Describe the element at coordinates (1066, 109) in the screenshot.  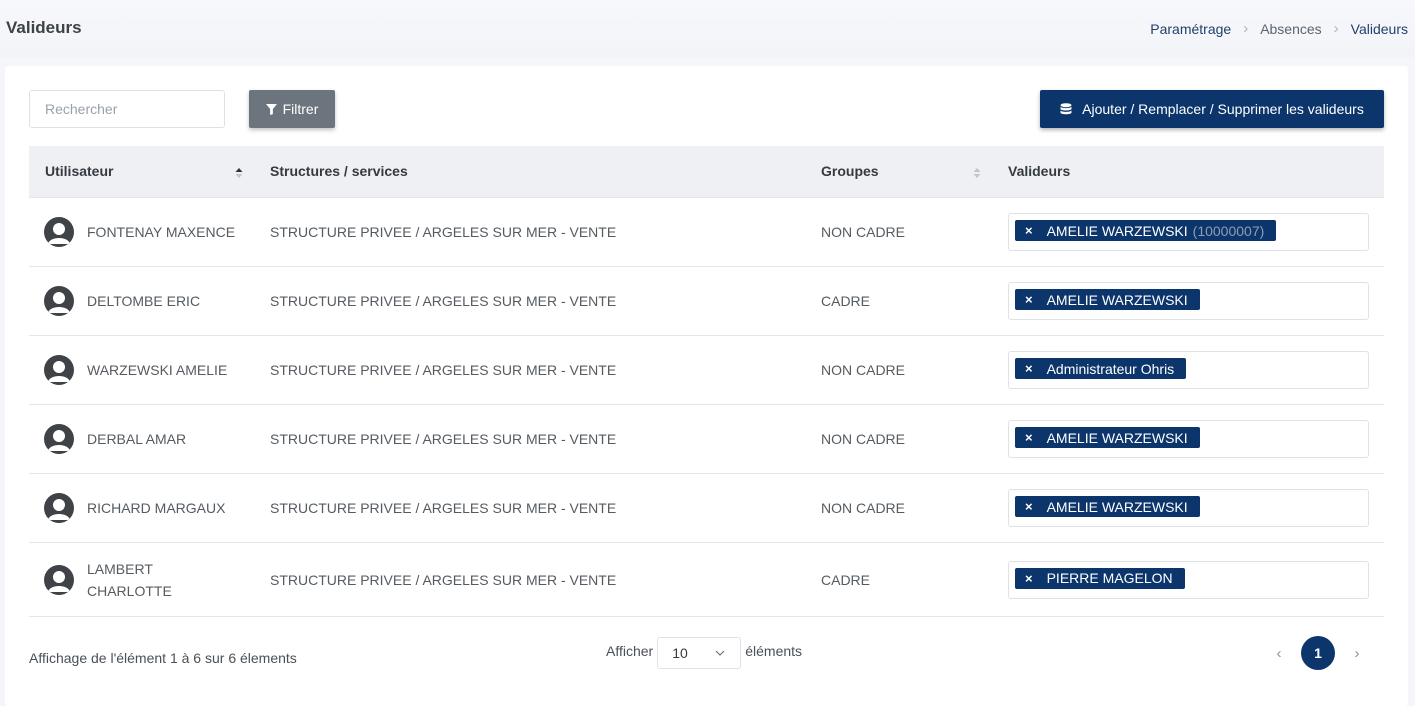
I see `database-icon` at that location.